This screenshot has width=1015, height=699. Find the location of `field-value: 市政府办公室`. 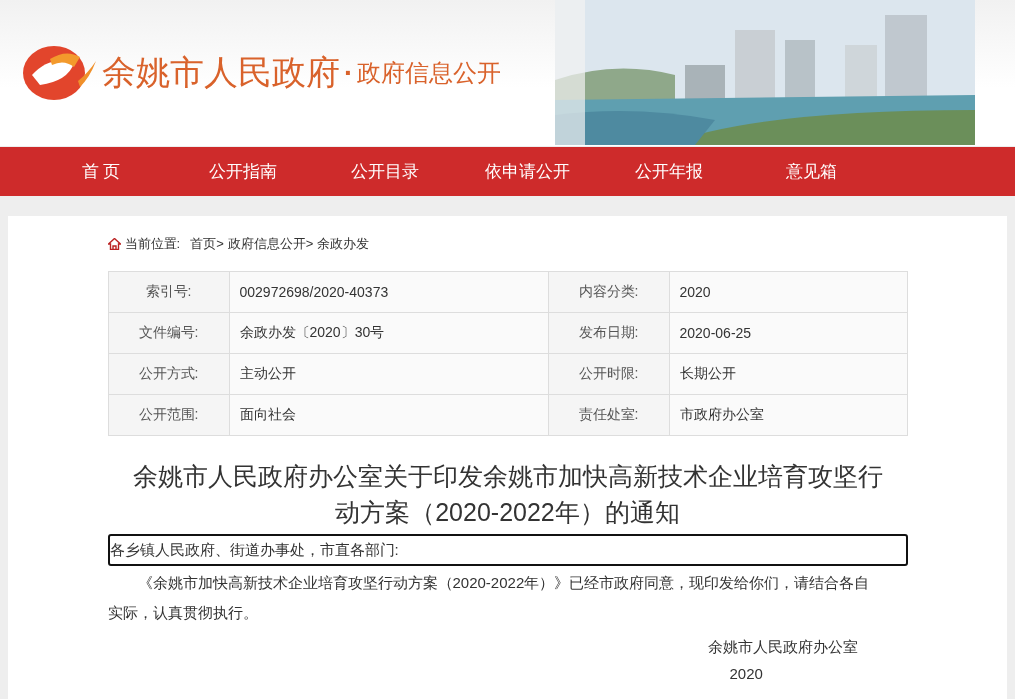

field-value: 市政府办公室 is located at coordinates (788, 415).